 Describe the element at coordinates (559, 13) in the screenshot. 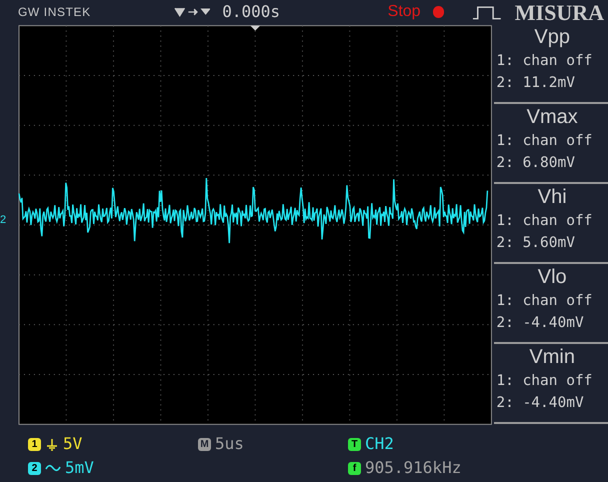

I see `panel-title: MISURA` at that location.